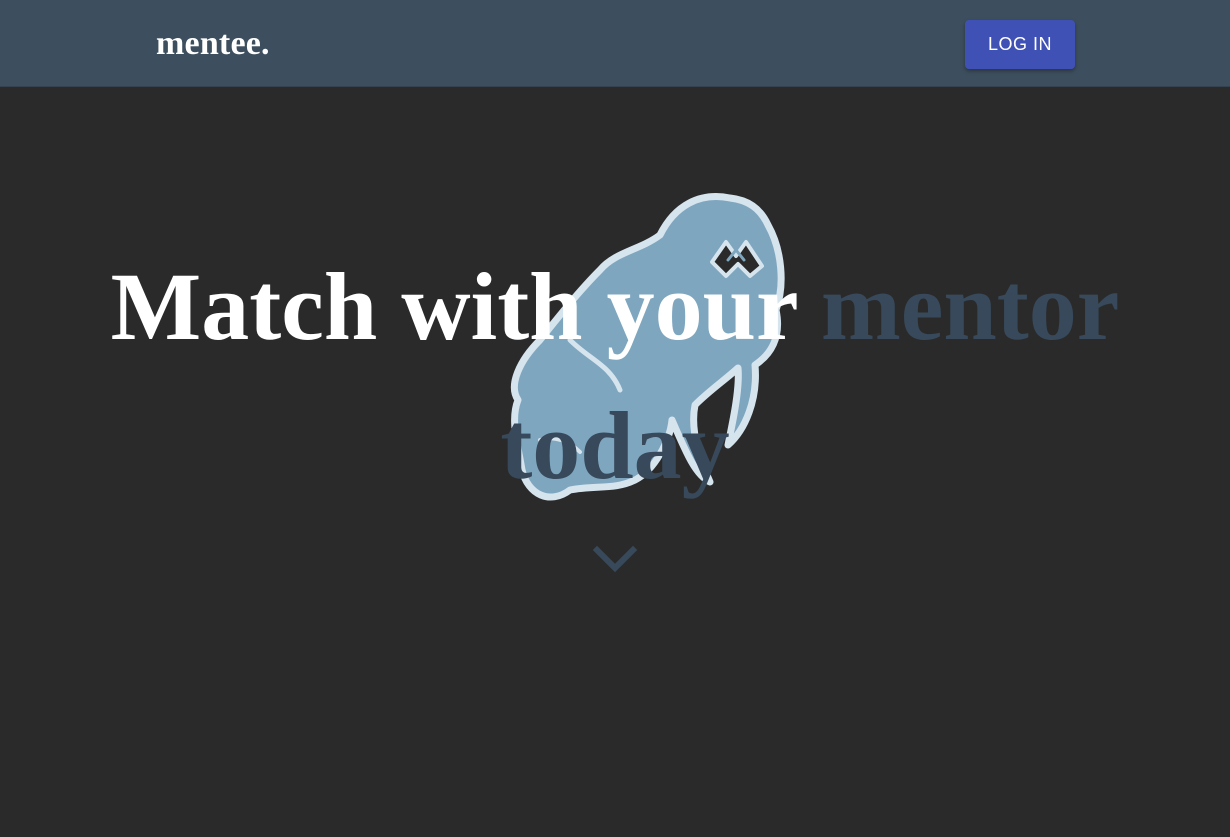 This screenshot has height=837, width=1230. Describe the element at coordinates (615, 445) in the screenshot. I see `headline-accent-word: today` at that location.